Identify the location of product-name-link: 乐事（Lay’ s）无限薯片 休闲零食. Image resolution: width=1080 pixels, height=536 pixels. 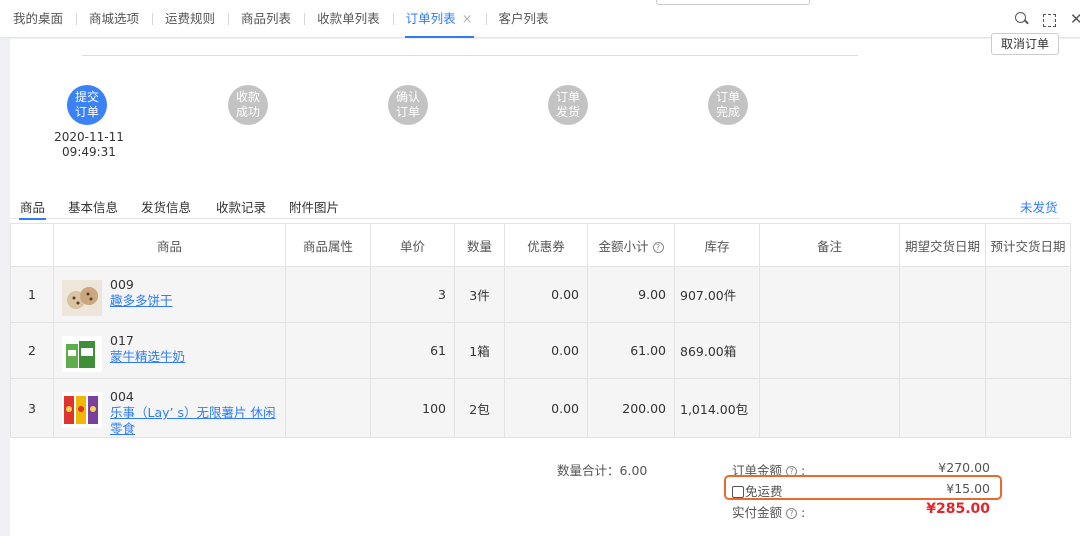
(197, 421).